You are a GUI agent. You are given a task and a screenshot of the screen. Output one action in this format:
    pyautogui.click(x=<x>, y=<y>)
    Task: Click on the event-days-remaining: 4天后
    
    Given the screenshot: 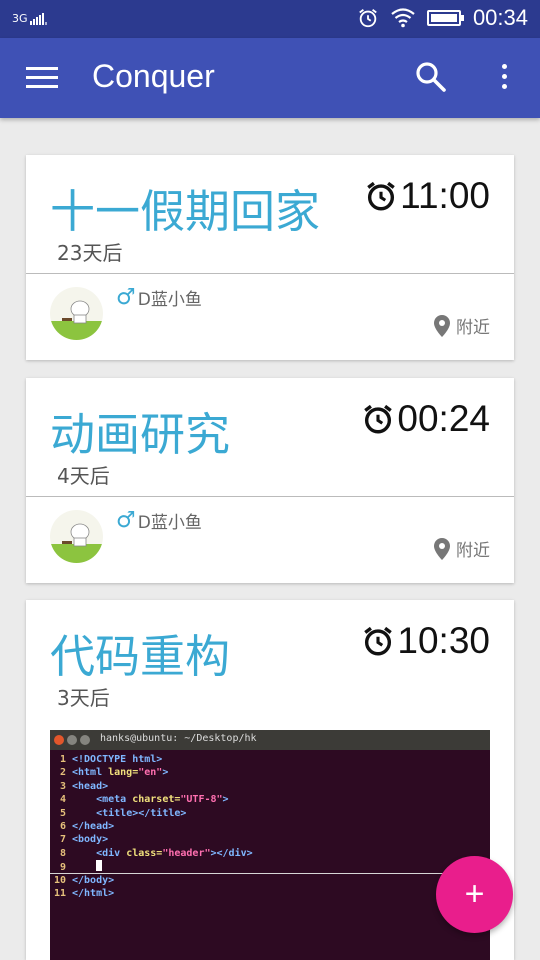 What is the action you would take?
    pyautogui.click(x=83, y=476)
    